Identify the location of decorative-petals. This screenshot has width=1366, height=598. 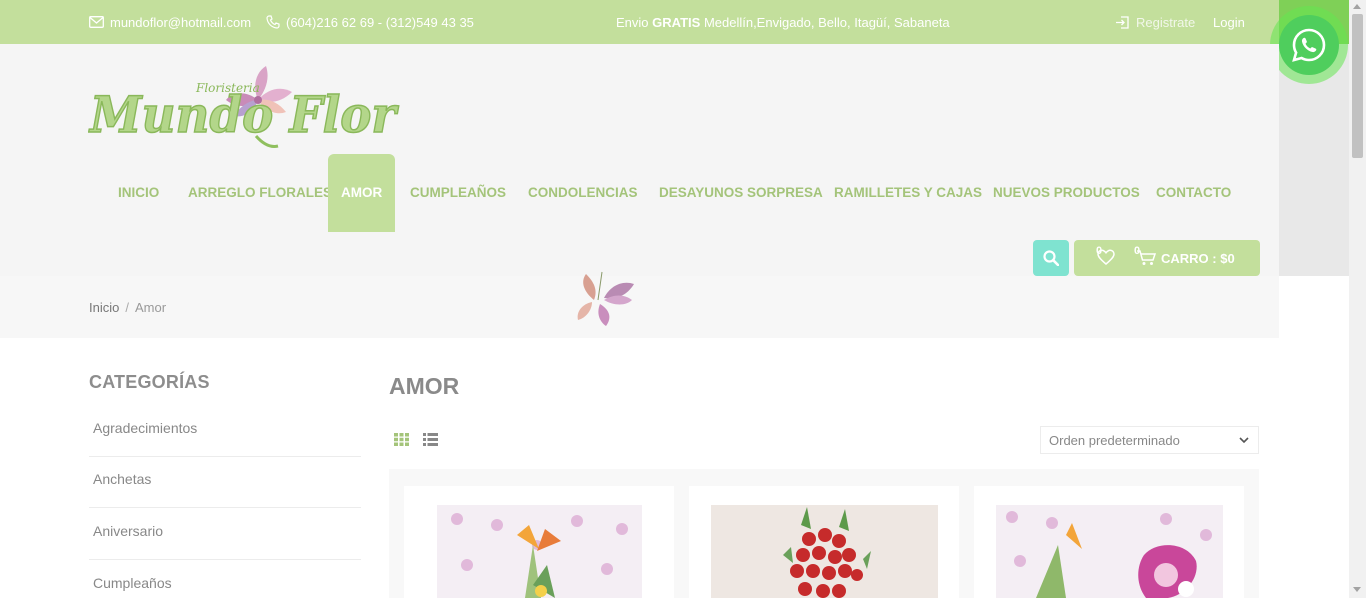
(605, 298).